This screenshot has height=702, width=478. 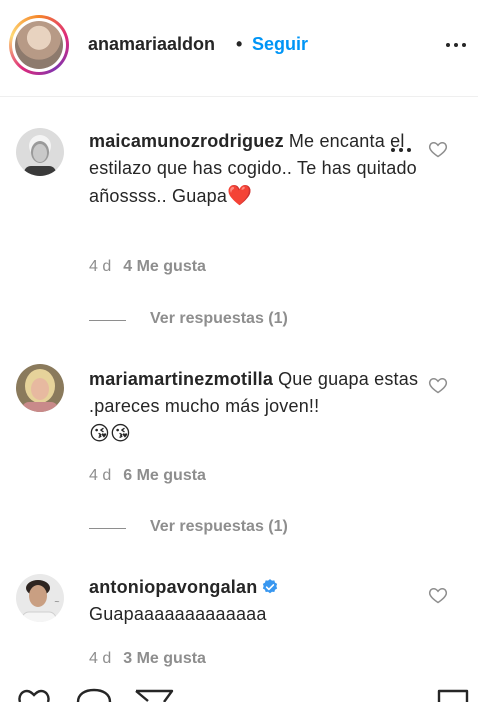 What do you see at coordinates (94, 695) in the screenshot?
I see `comment-icon` at bounding box center [94, 695].